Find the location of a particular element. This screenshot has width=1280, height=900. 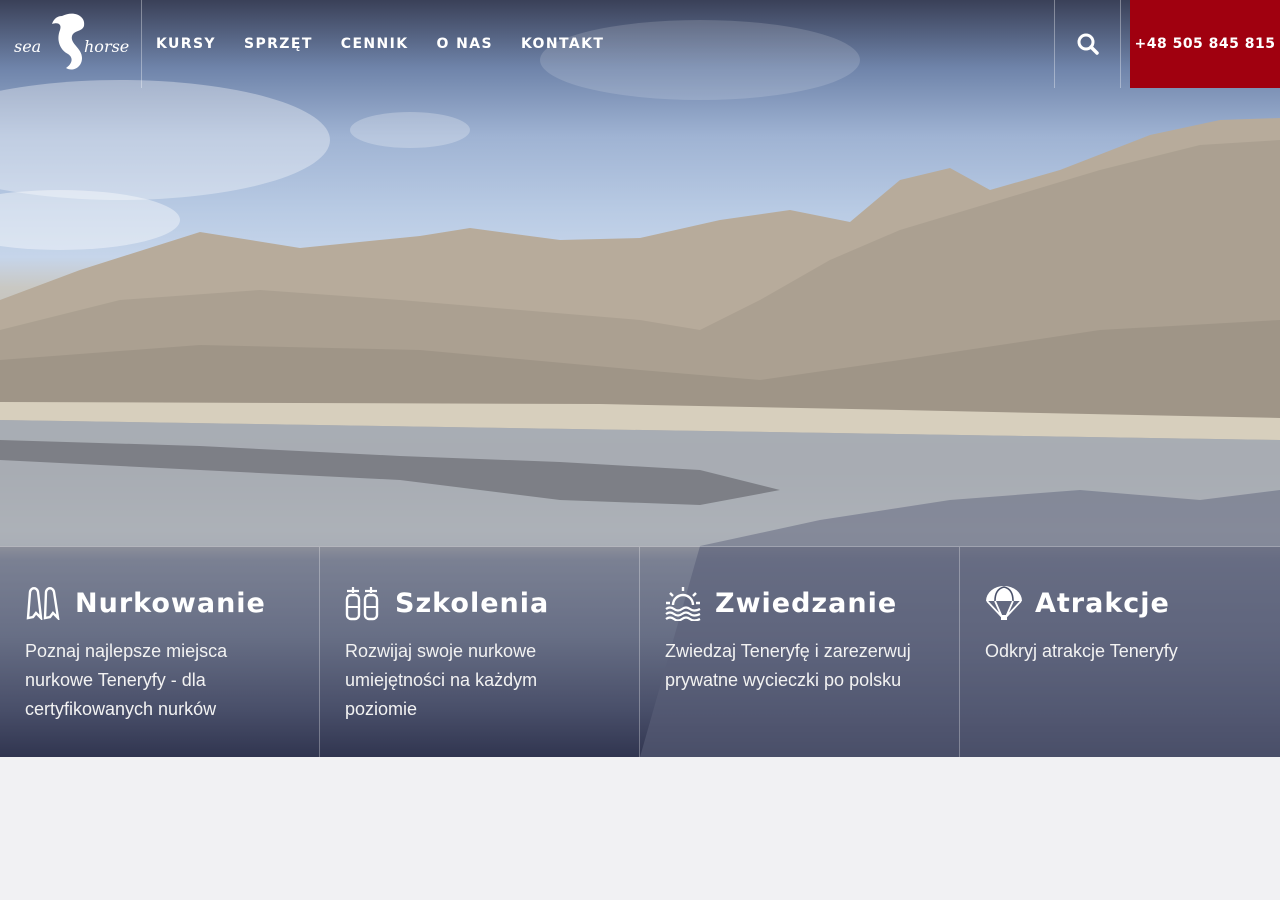

svg-text: sea is located at coordinates (27, 46).